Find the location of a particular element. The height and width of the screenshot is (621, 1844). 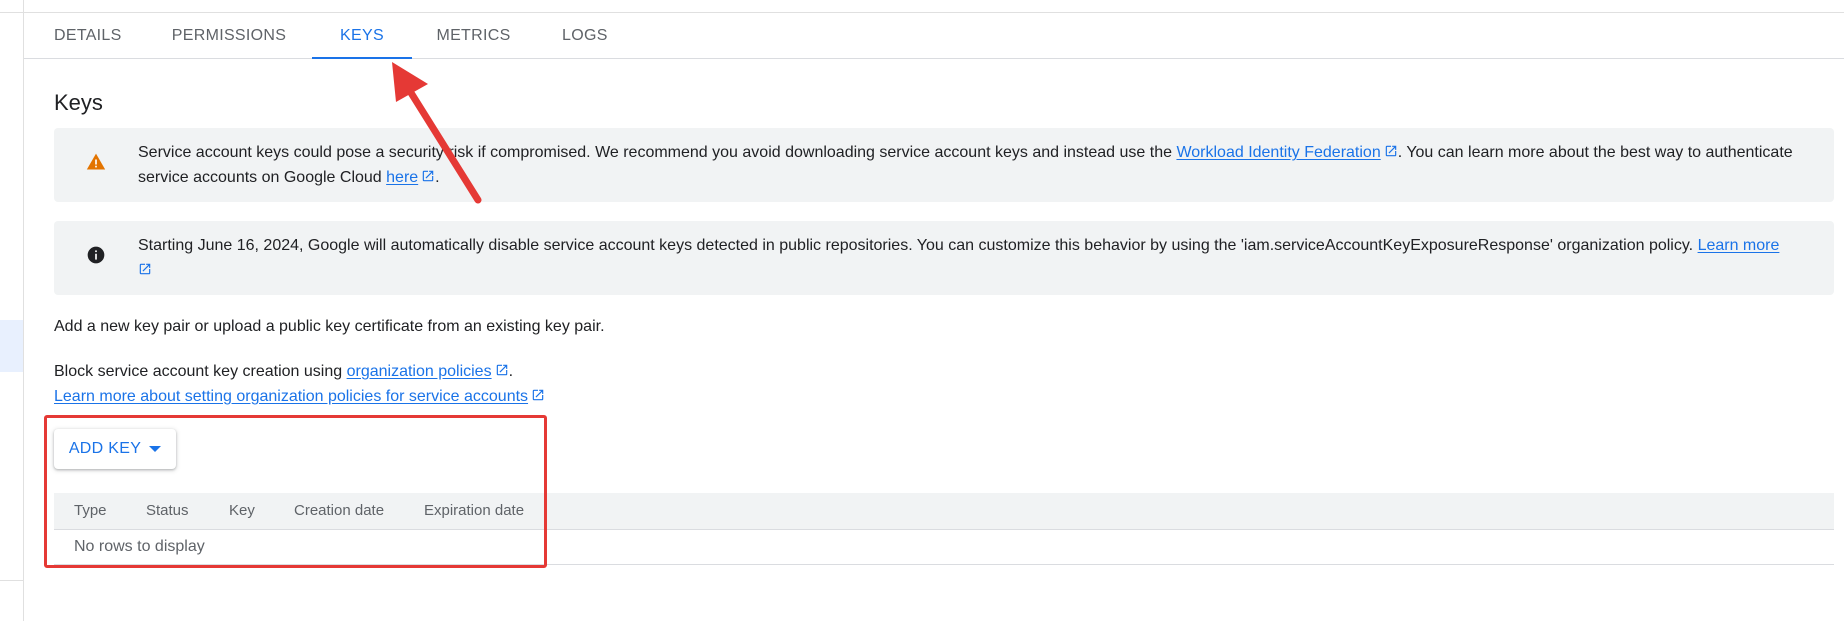

tab-permissions: PERMISSIONS is located at coordinates (229, 35).